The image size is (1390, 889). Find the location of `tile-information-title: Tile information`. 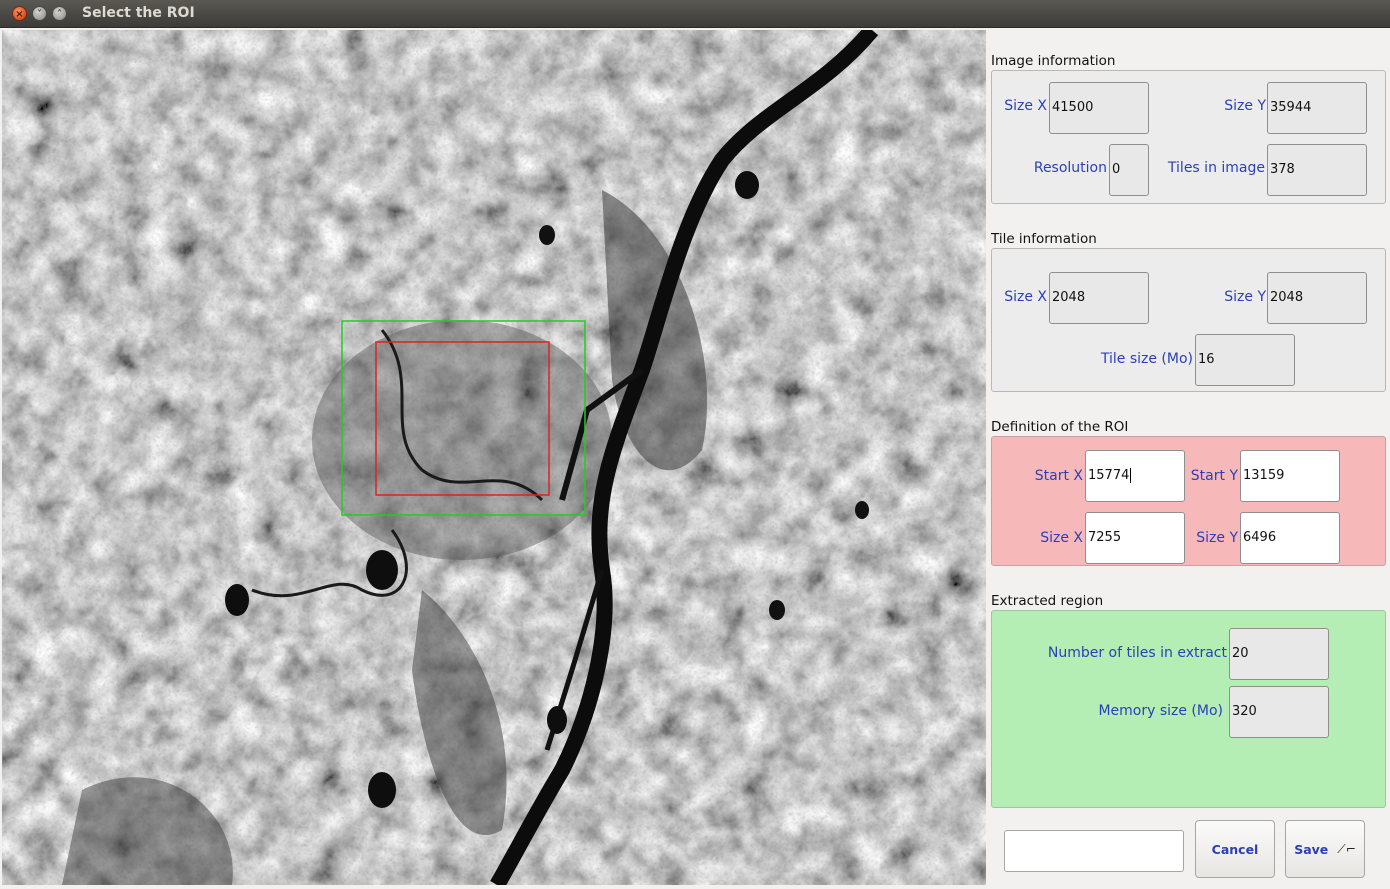

tile-information-title: Tile information is located at coordinates (1044, 239).